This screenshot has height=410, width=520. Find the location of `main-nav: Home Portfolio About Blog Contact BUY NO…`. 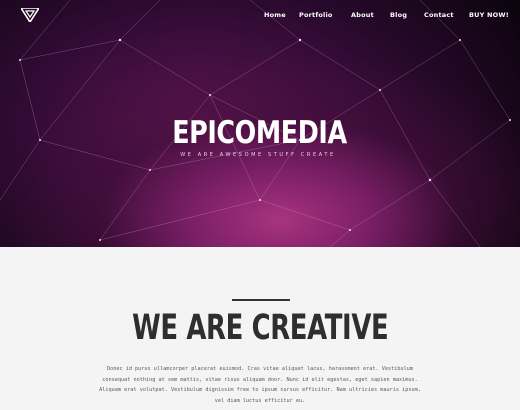

main-nav: Home Portfolio About Blog Contact BUY NO… is located at coordinates (260, 17).